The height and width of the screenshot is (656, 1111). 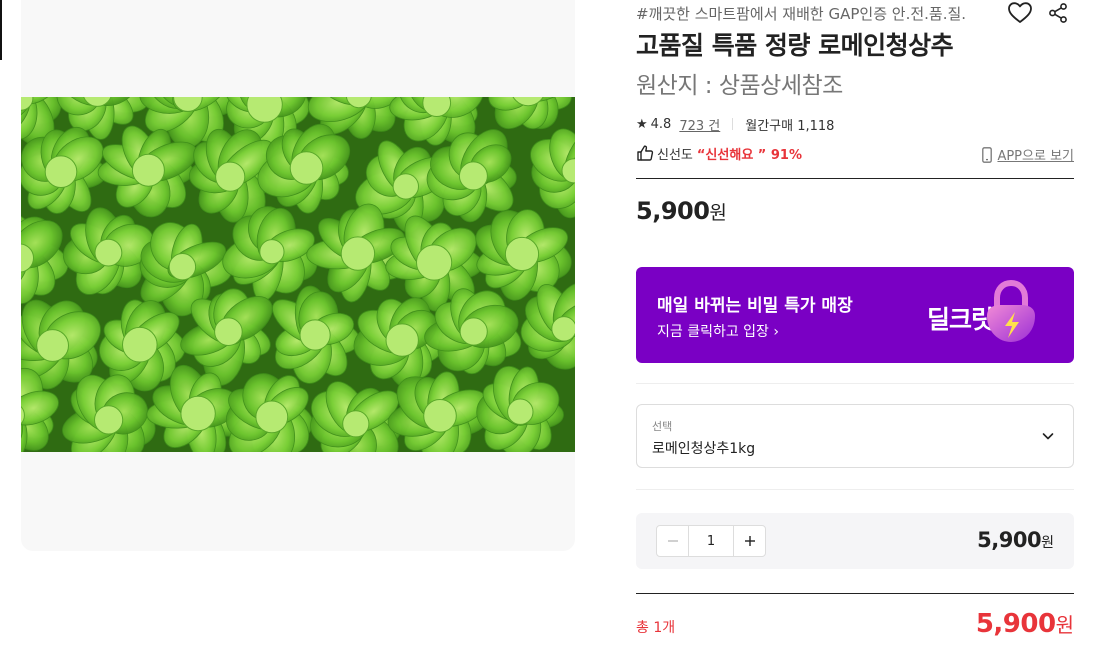 What do you see at coordinates (755, 306) in the screenshot?
I see `promo-title: 매일 바뀌는 비밀 특가 매장` at bounding box center [755, 306].